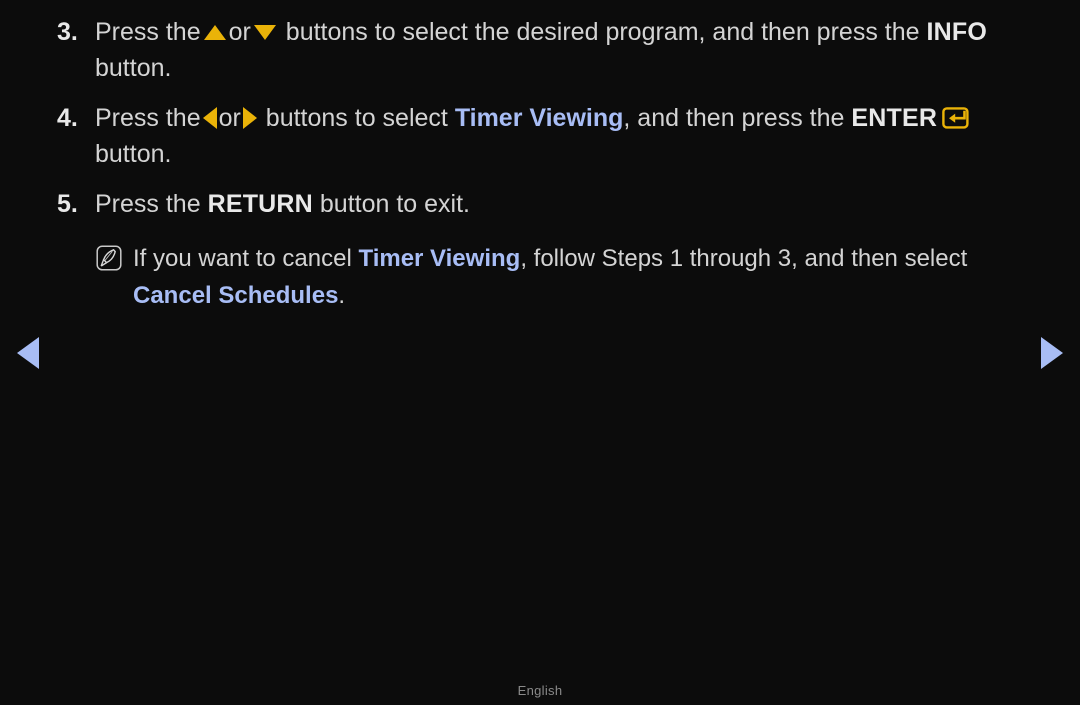 Image resolution: width=1080 pixels, height=705 pixels. I want to click on step-5-tail: button to exit., so click(394, 204).